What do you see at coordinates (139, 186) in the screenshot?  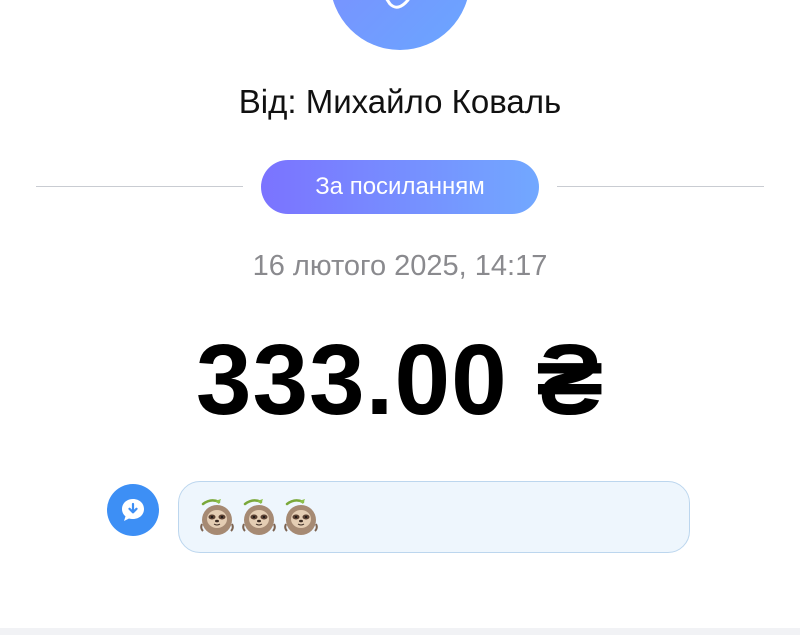 I see `divider-left` at bounding box center [139, 186].